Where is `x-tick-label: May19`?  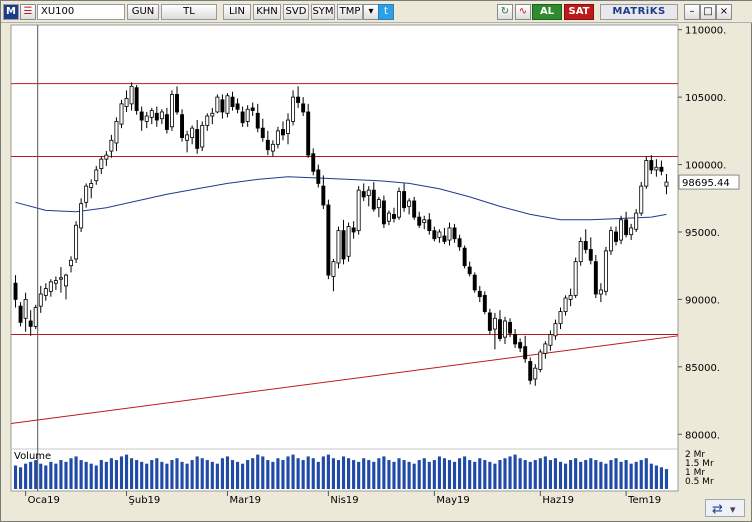 x-tick-label: May19 is located at coordinates (452, 500).